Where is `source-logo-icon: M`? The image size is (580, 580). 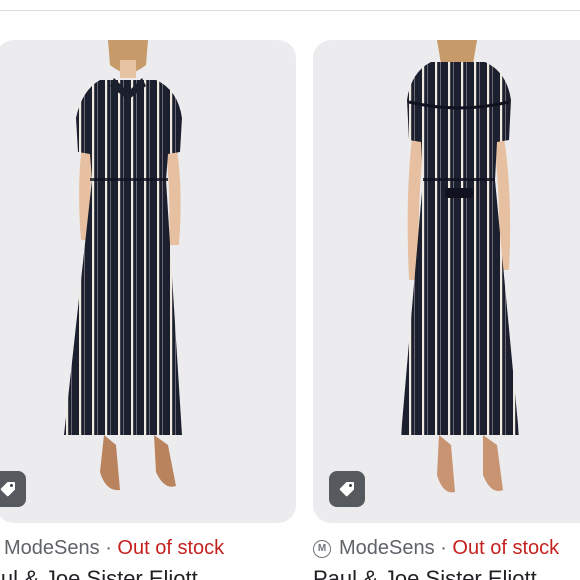 source-logo-icon: M is located at coordinates (322, 549).